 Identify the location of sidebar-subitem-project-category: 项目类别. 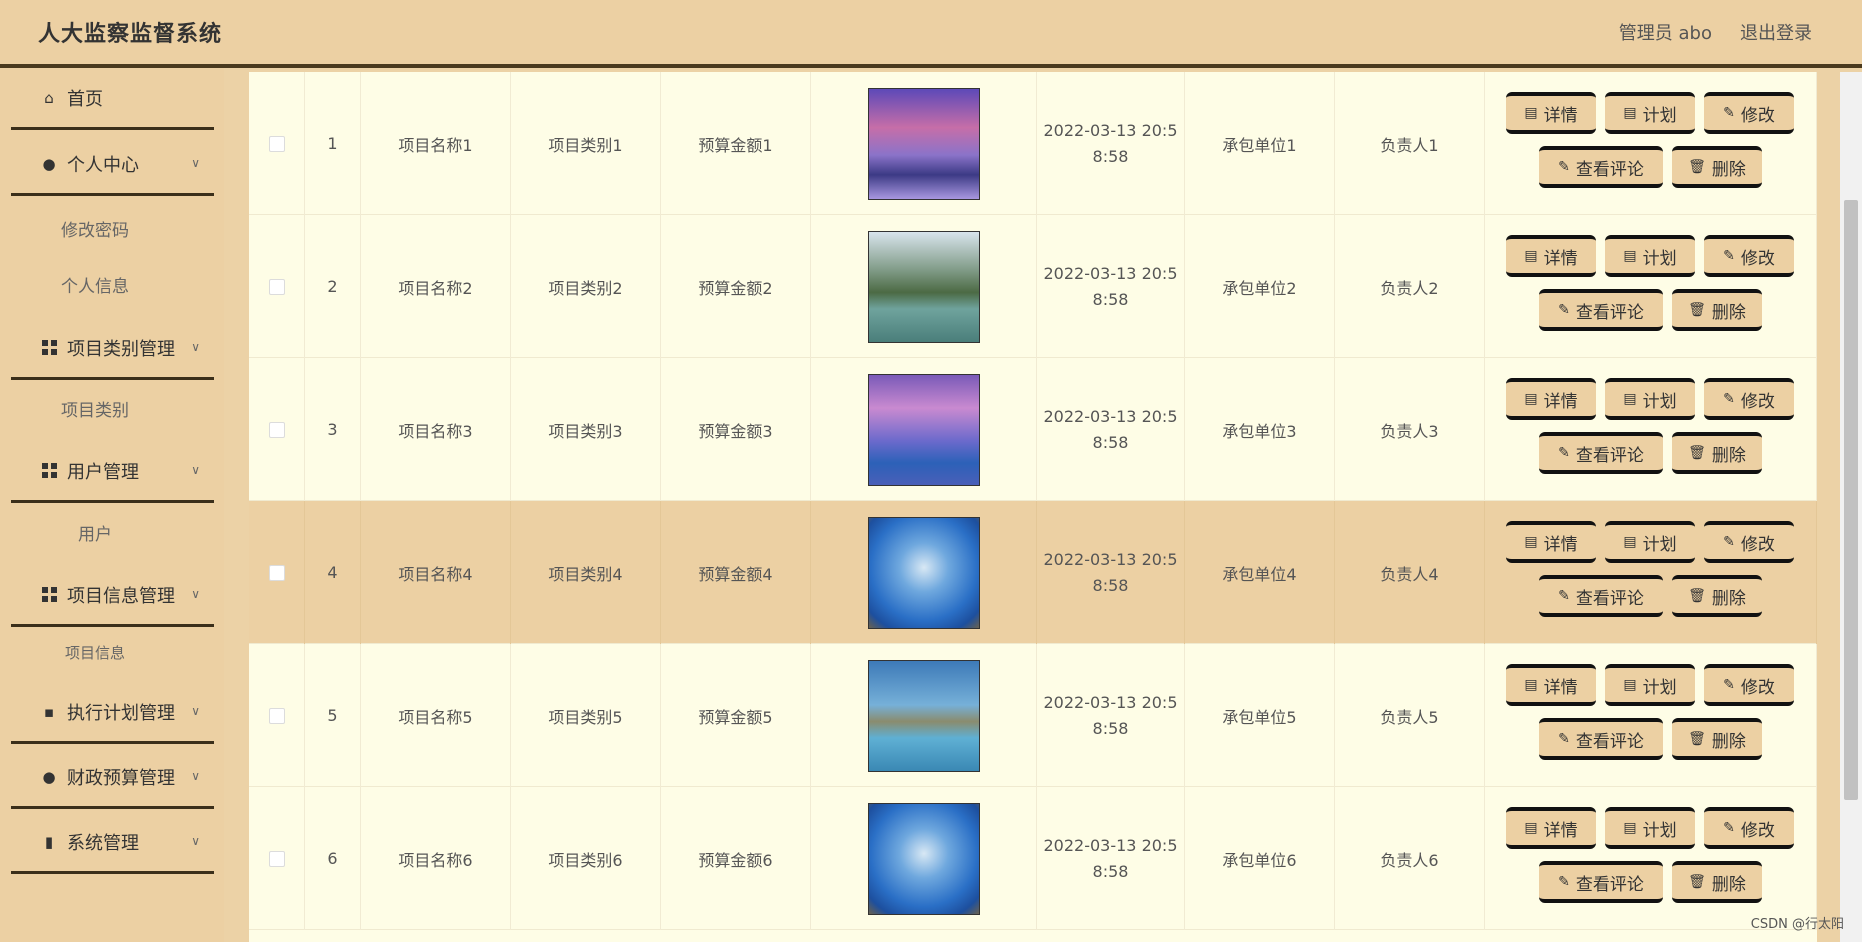
(95, 408).